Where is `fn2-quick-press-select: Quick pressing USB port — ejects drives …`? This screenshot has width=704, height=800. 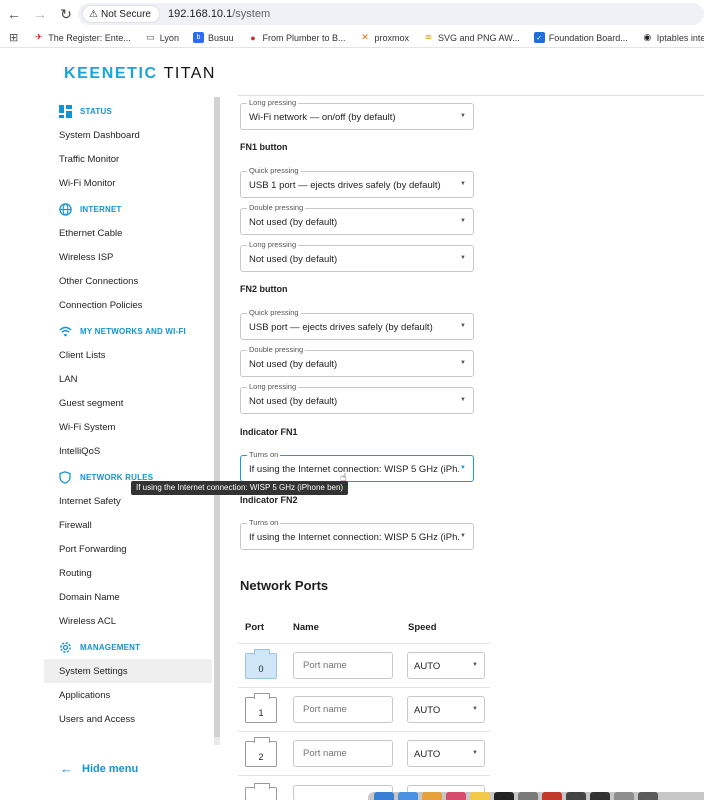
fn2-quick-press-select: Quick pressing USB port — ejects drives … is located at coordinates (357, 324).